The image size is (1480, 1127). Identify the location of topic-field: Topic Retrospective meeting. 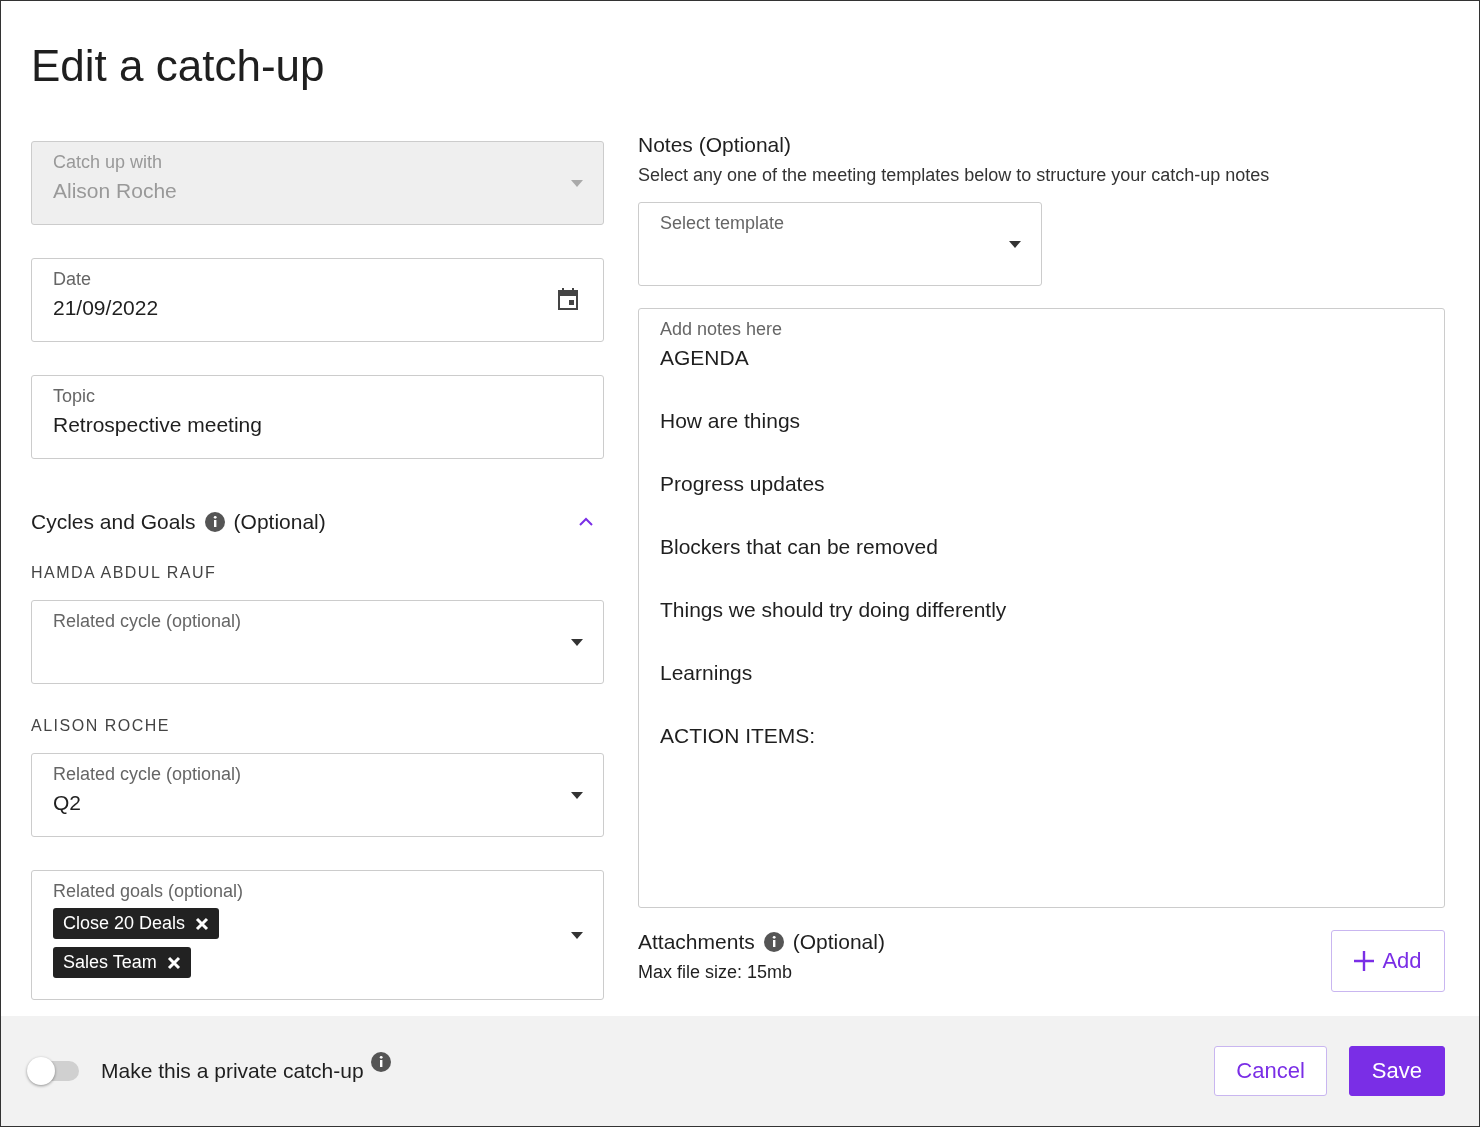
(317, 417).